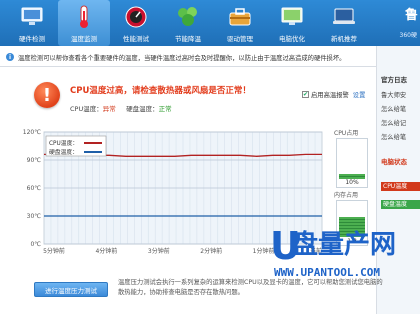  What do you see at coordinates (54, 251) in the screenshot?
I see `x-tick-label: 5分钟前` at bounding box center [54, 251].